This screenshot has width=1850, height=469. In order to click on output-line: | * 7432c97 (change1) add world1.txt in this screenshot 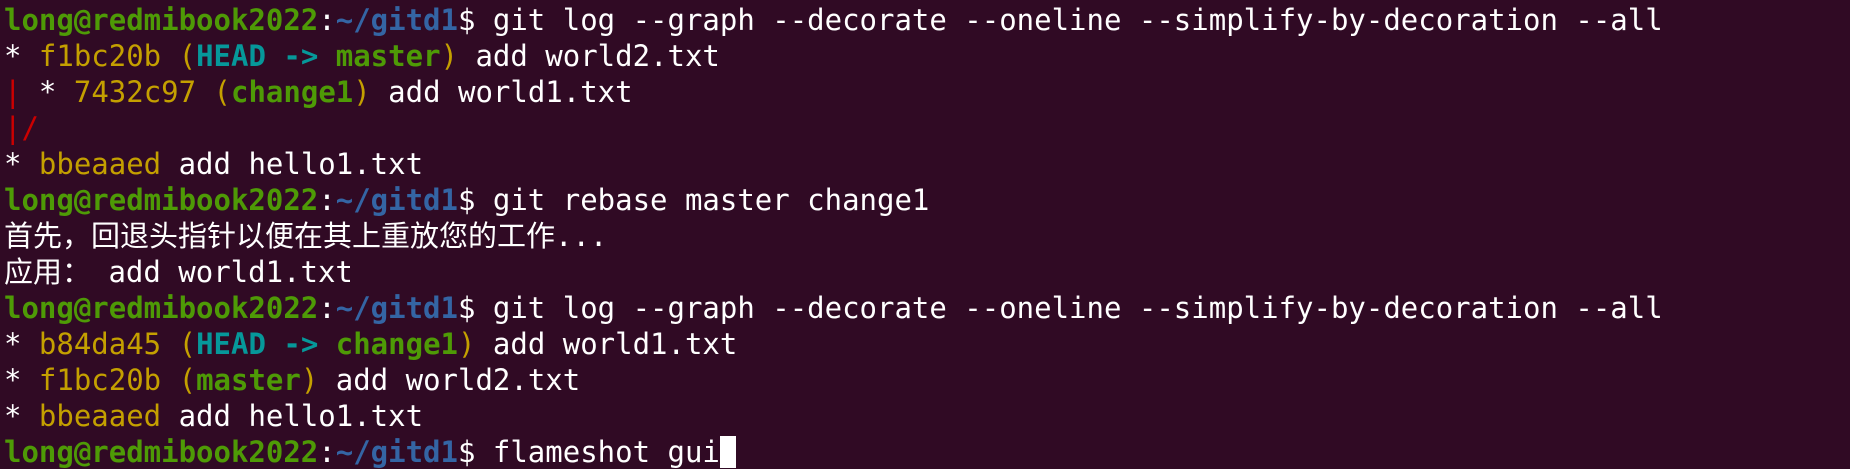, I will do `click(927, 92)`.